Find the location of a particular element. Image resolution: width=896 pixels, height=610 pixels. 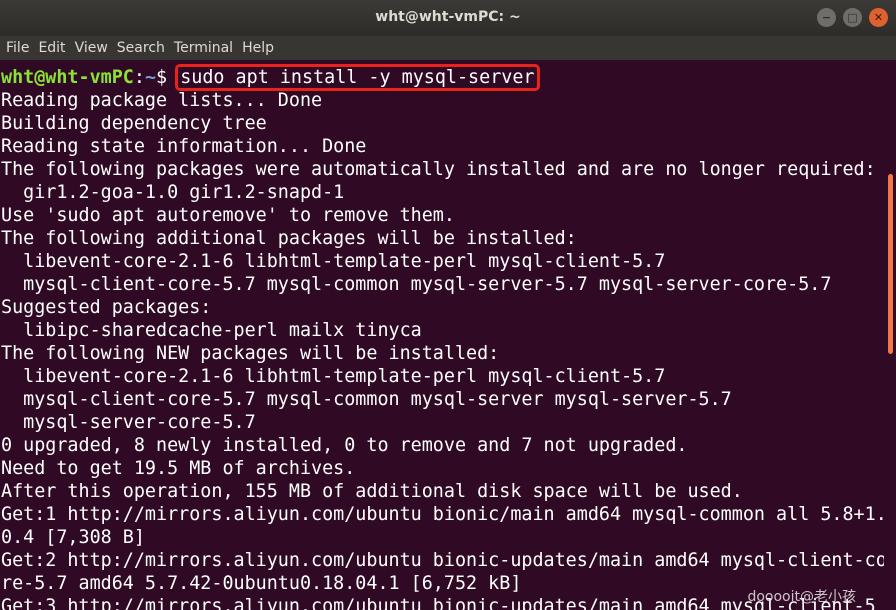

menu-edit: Edit is located at coordinates (51, 48).